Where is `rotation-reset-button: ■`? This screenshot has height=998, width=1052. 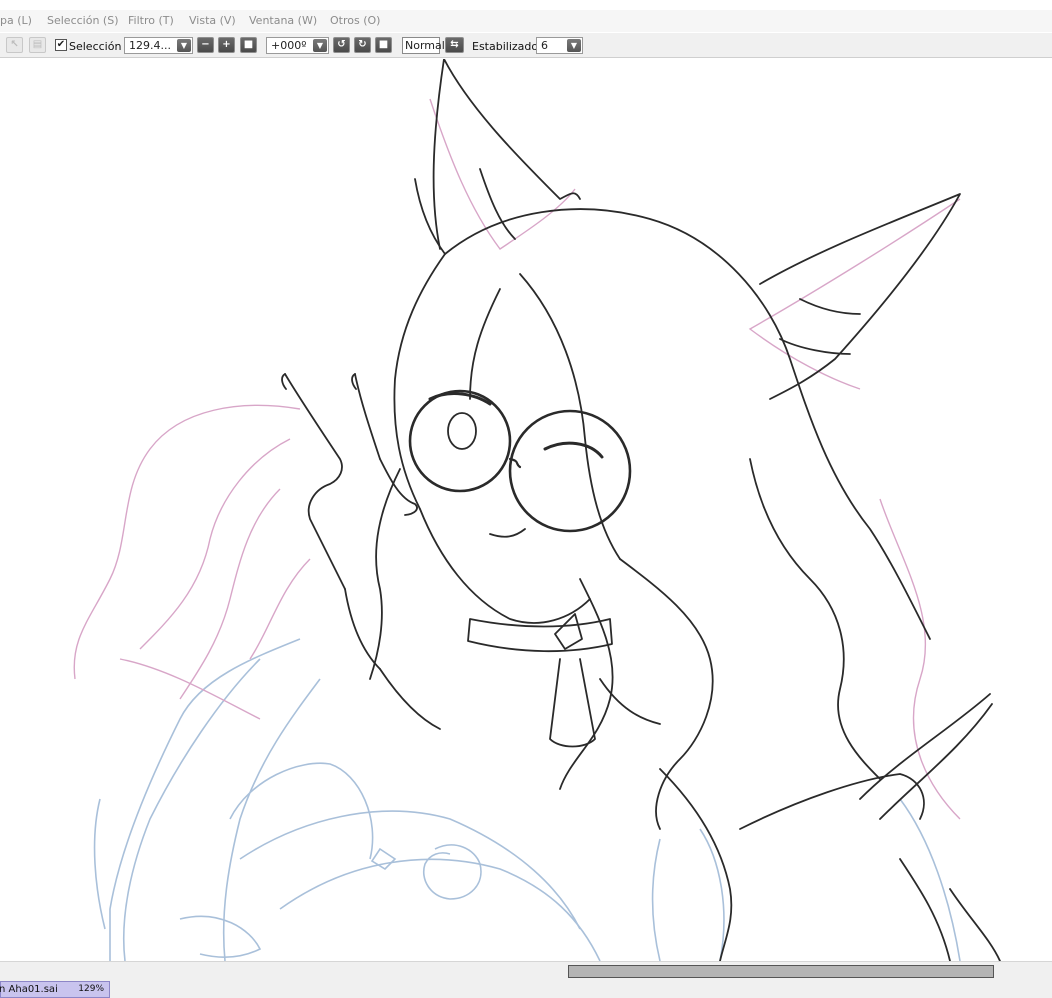
rotation-reset-button: ■ is located at coordinates (383, 45).